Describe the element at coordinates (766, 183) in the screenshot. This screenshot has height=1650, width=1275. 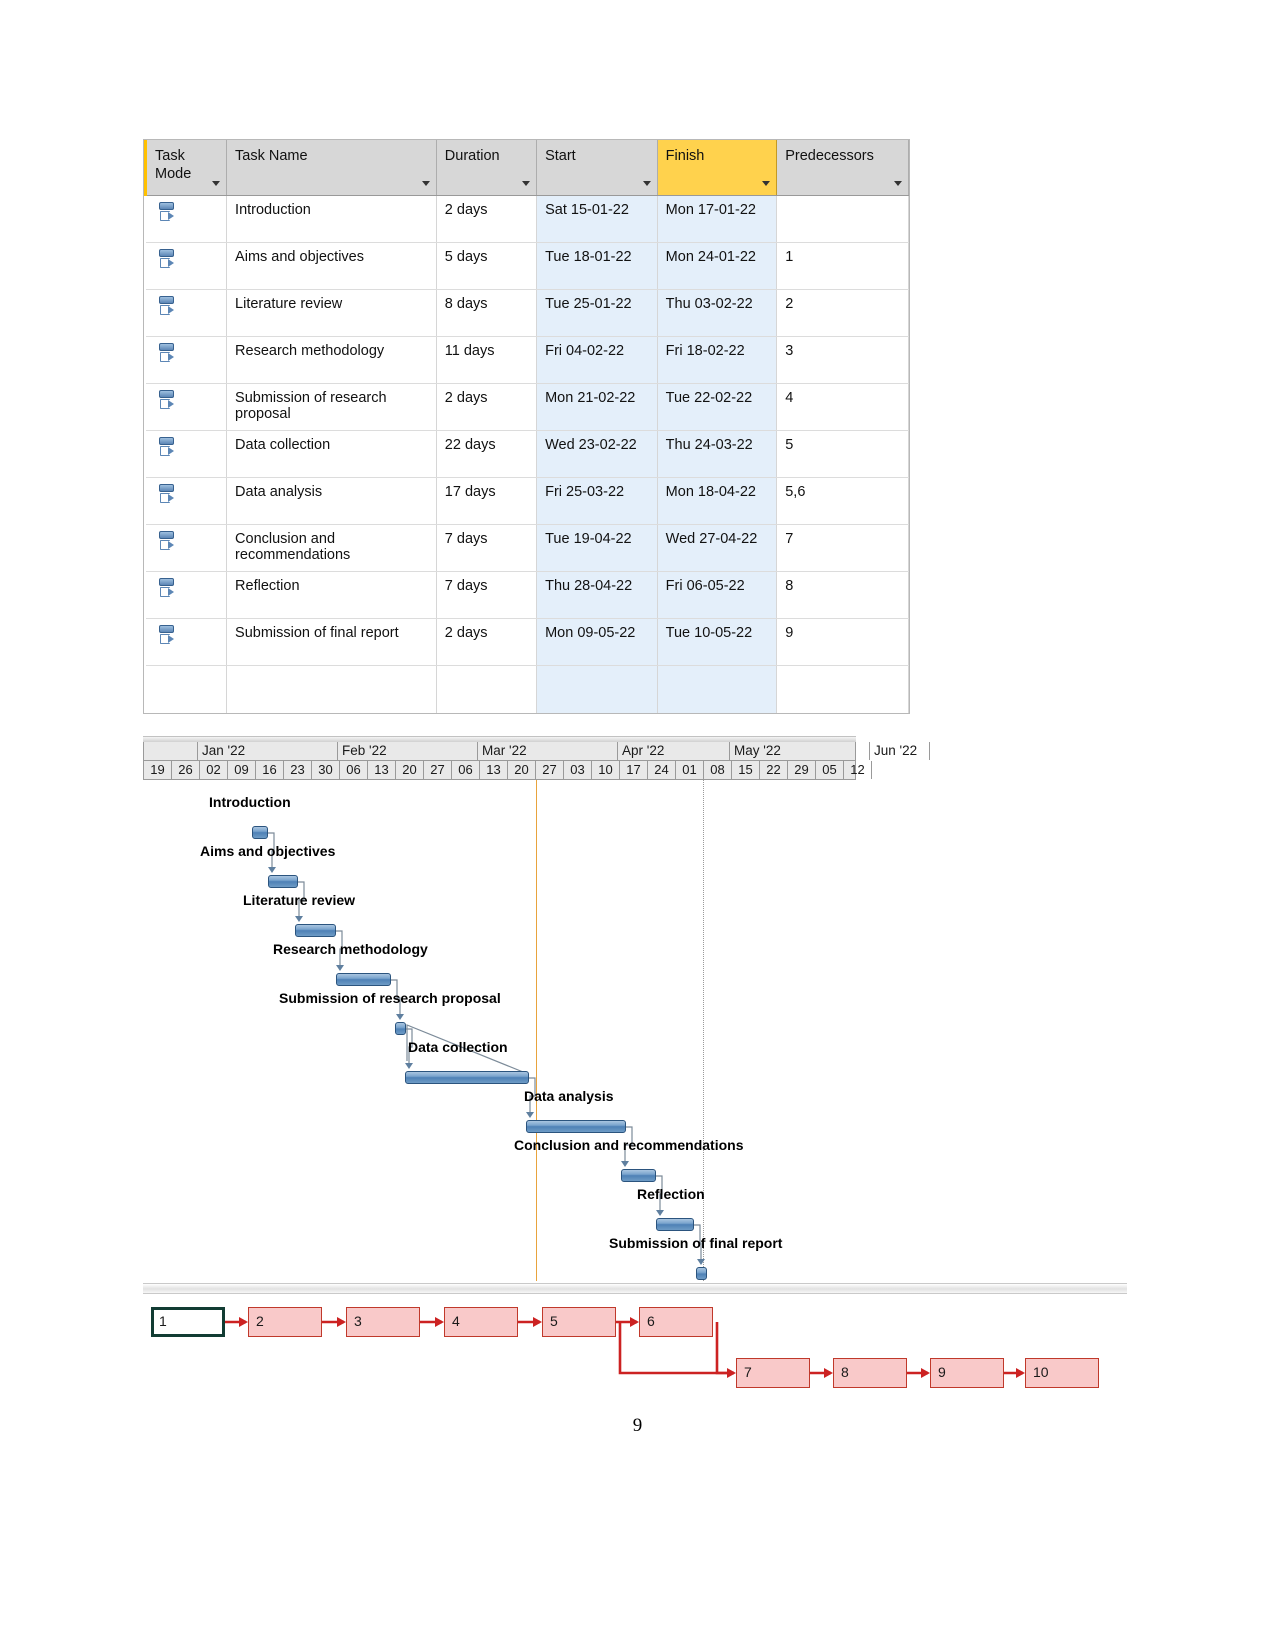
I see `filter-arrow-icon-finish` at that location.